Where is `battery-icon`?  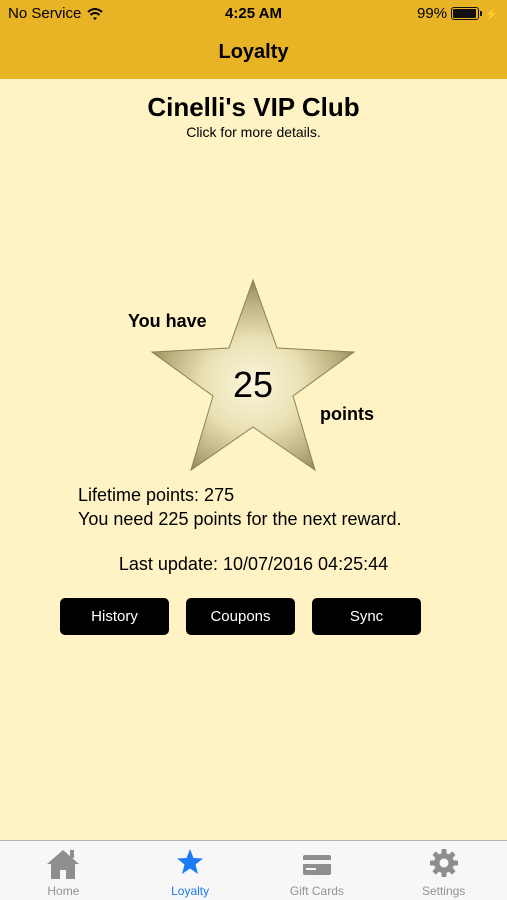
battery-icon is located at coordinates (467, 13).